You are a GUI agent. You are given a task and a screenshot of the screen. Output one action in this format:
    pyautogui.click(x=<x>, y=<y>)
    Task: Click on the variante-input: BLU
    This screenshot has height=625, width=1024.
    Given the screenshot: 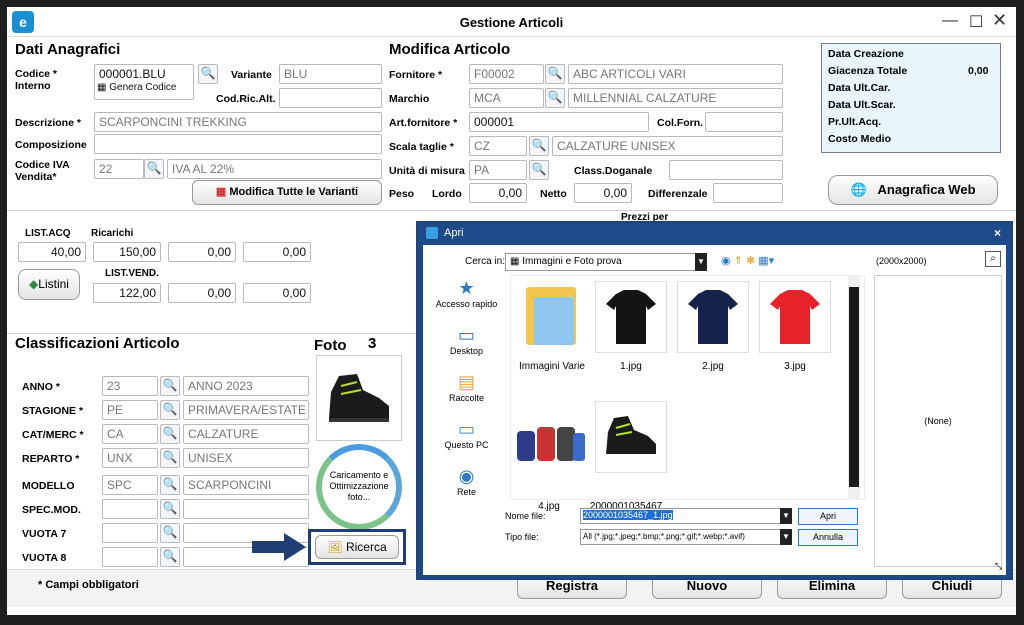 What is the action you would take?
    pyautogui.click(x=330, y=74)
    